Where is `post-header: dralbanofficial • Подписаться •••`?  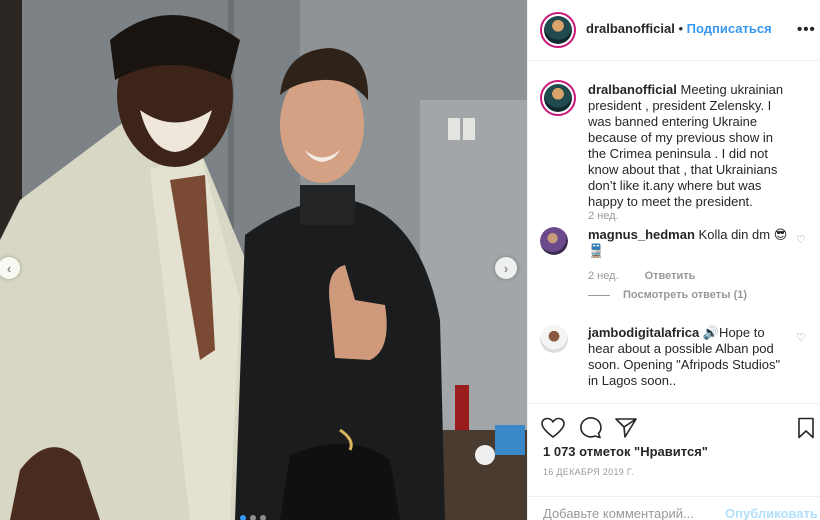 post-header: dralbanofficial • Подписаться ••• is located at coordinates (674, 30).